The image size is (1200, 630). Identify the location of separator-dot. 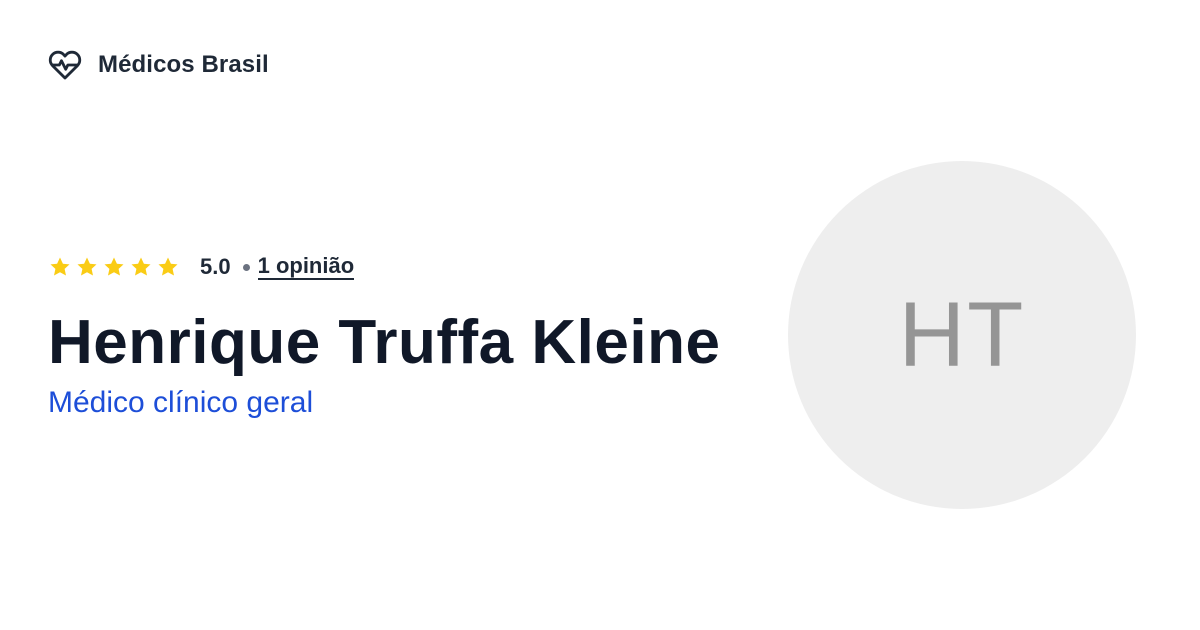
(246, 267).